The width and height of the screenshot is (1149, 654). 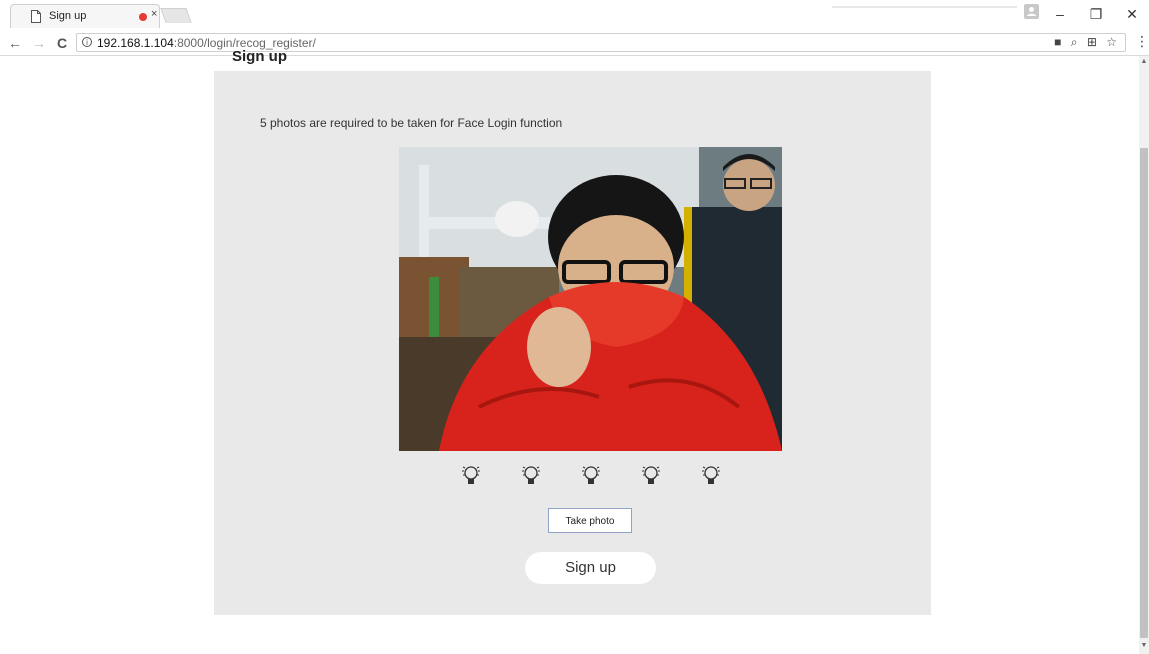 I want to click on scroll-up-arrow-icon: ▲, so click(x=1144, y=63).